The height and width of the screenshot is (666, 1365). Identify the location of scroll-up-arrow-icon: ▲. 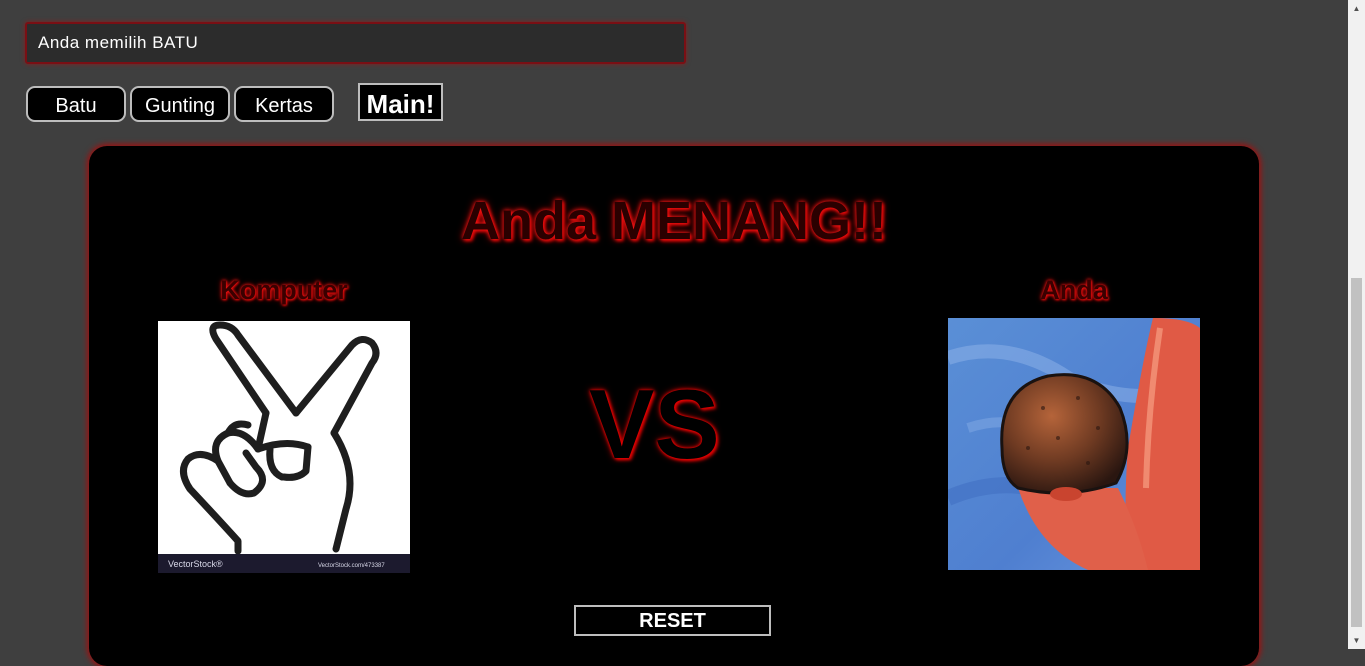
(1356, 8).